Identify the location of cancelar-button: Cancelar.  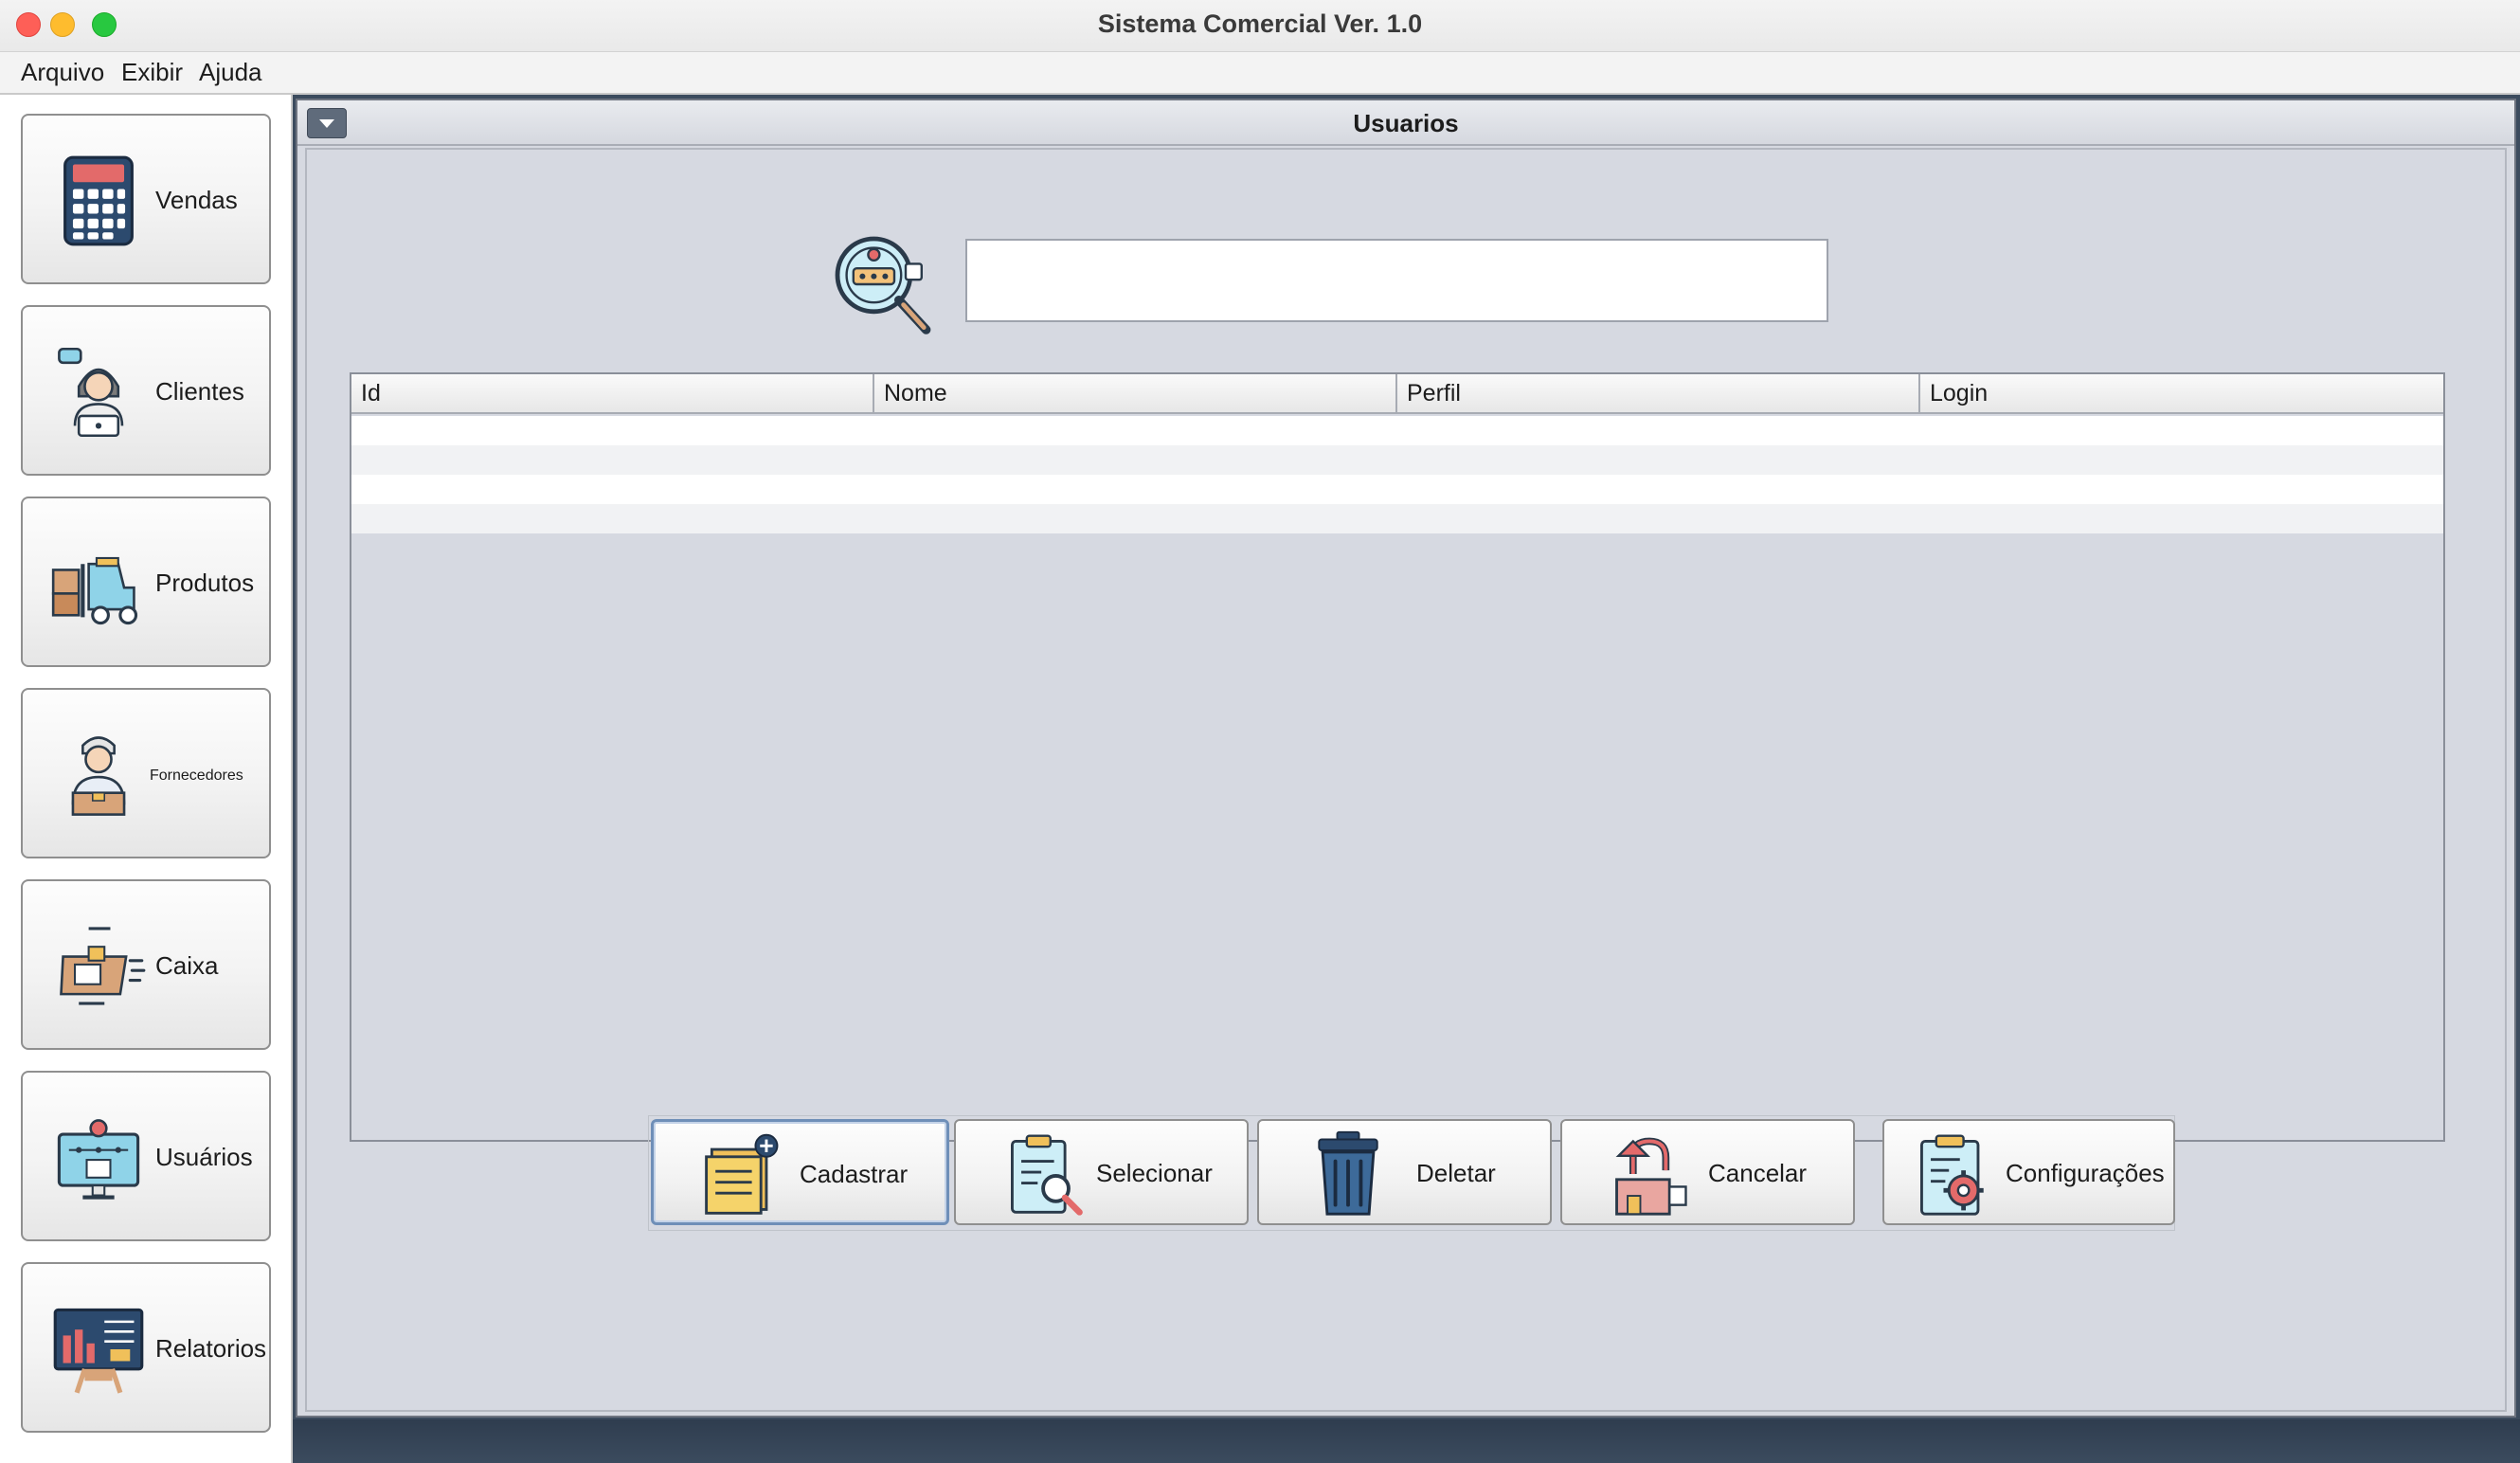
(1707, 1172).